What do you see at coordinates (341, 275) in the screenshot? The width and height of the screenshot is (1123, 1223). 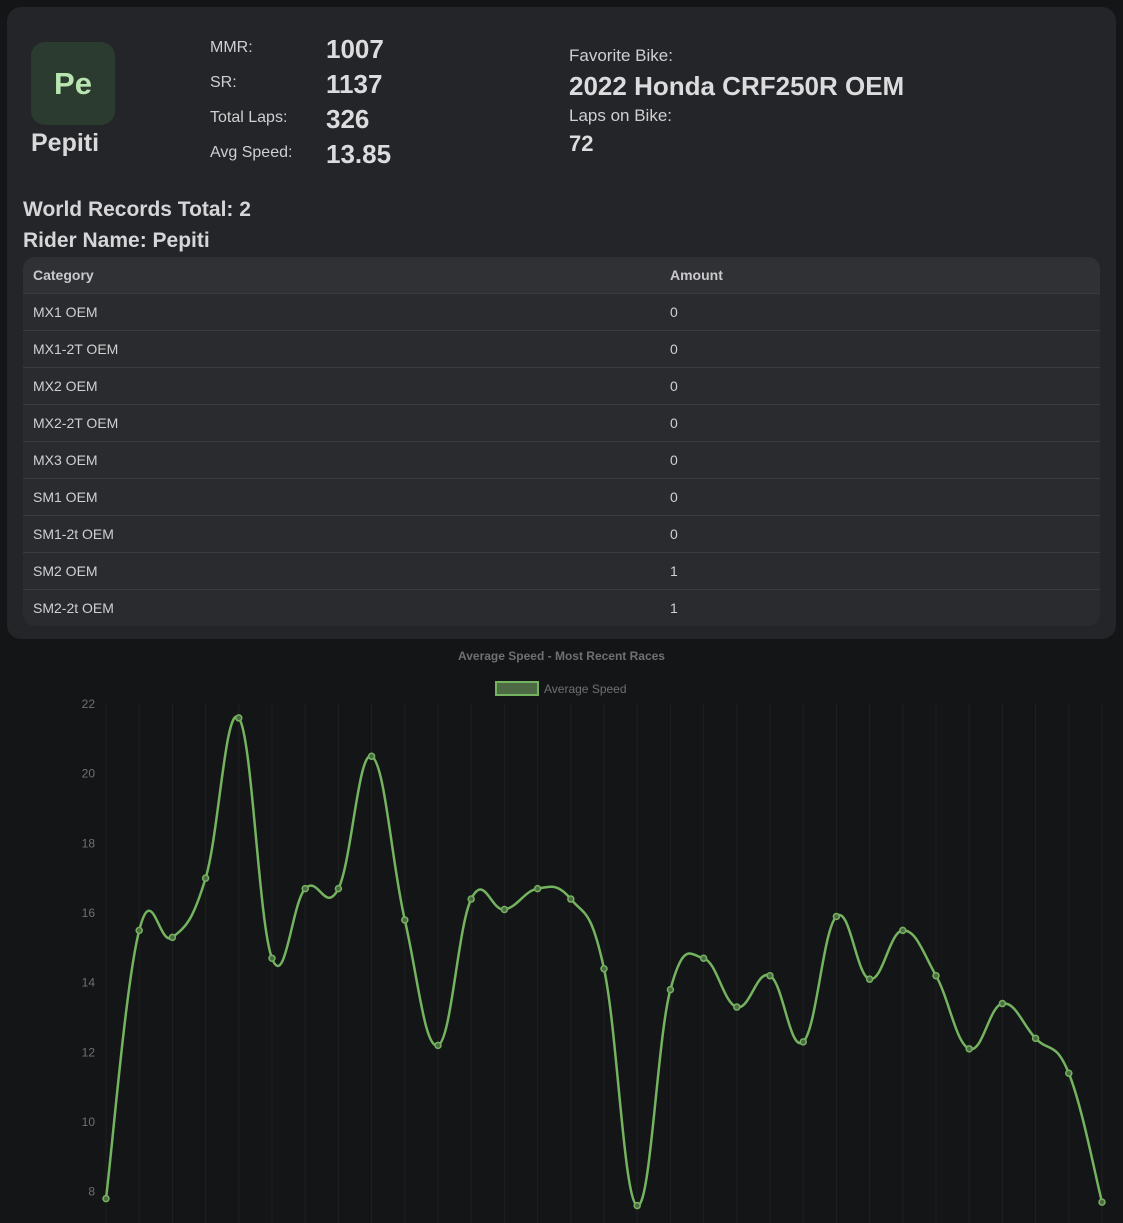 I see `column-header-category: Category` at bounding box center [341, 275].